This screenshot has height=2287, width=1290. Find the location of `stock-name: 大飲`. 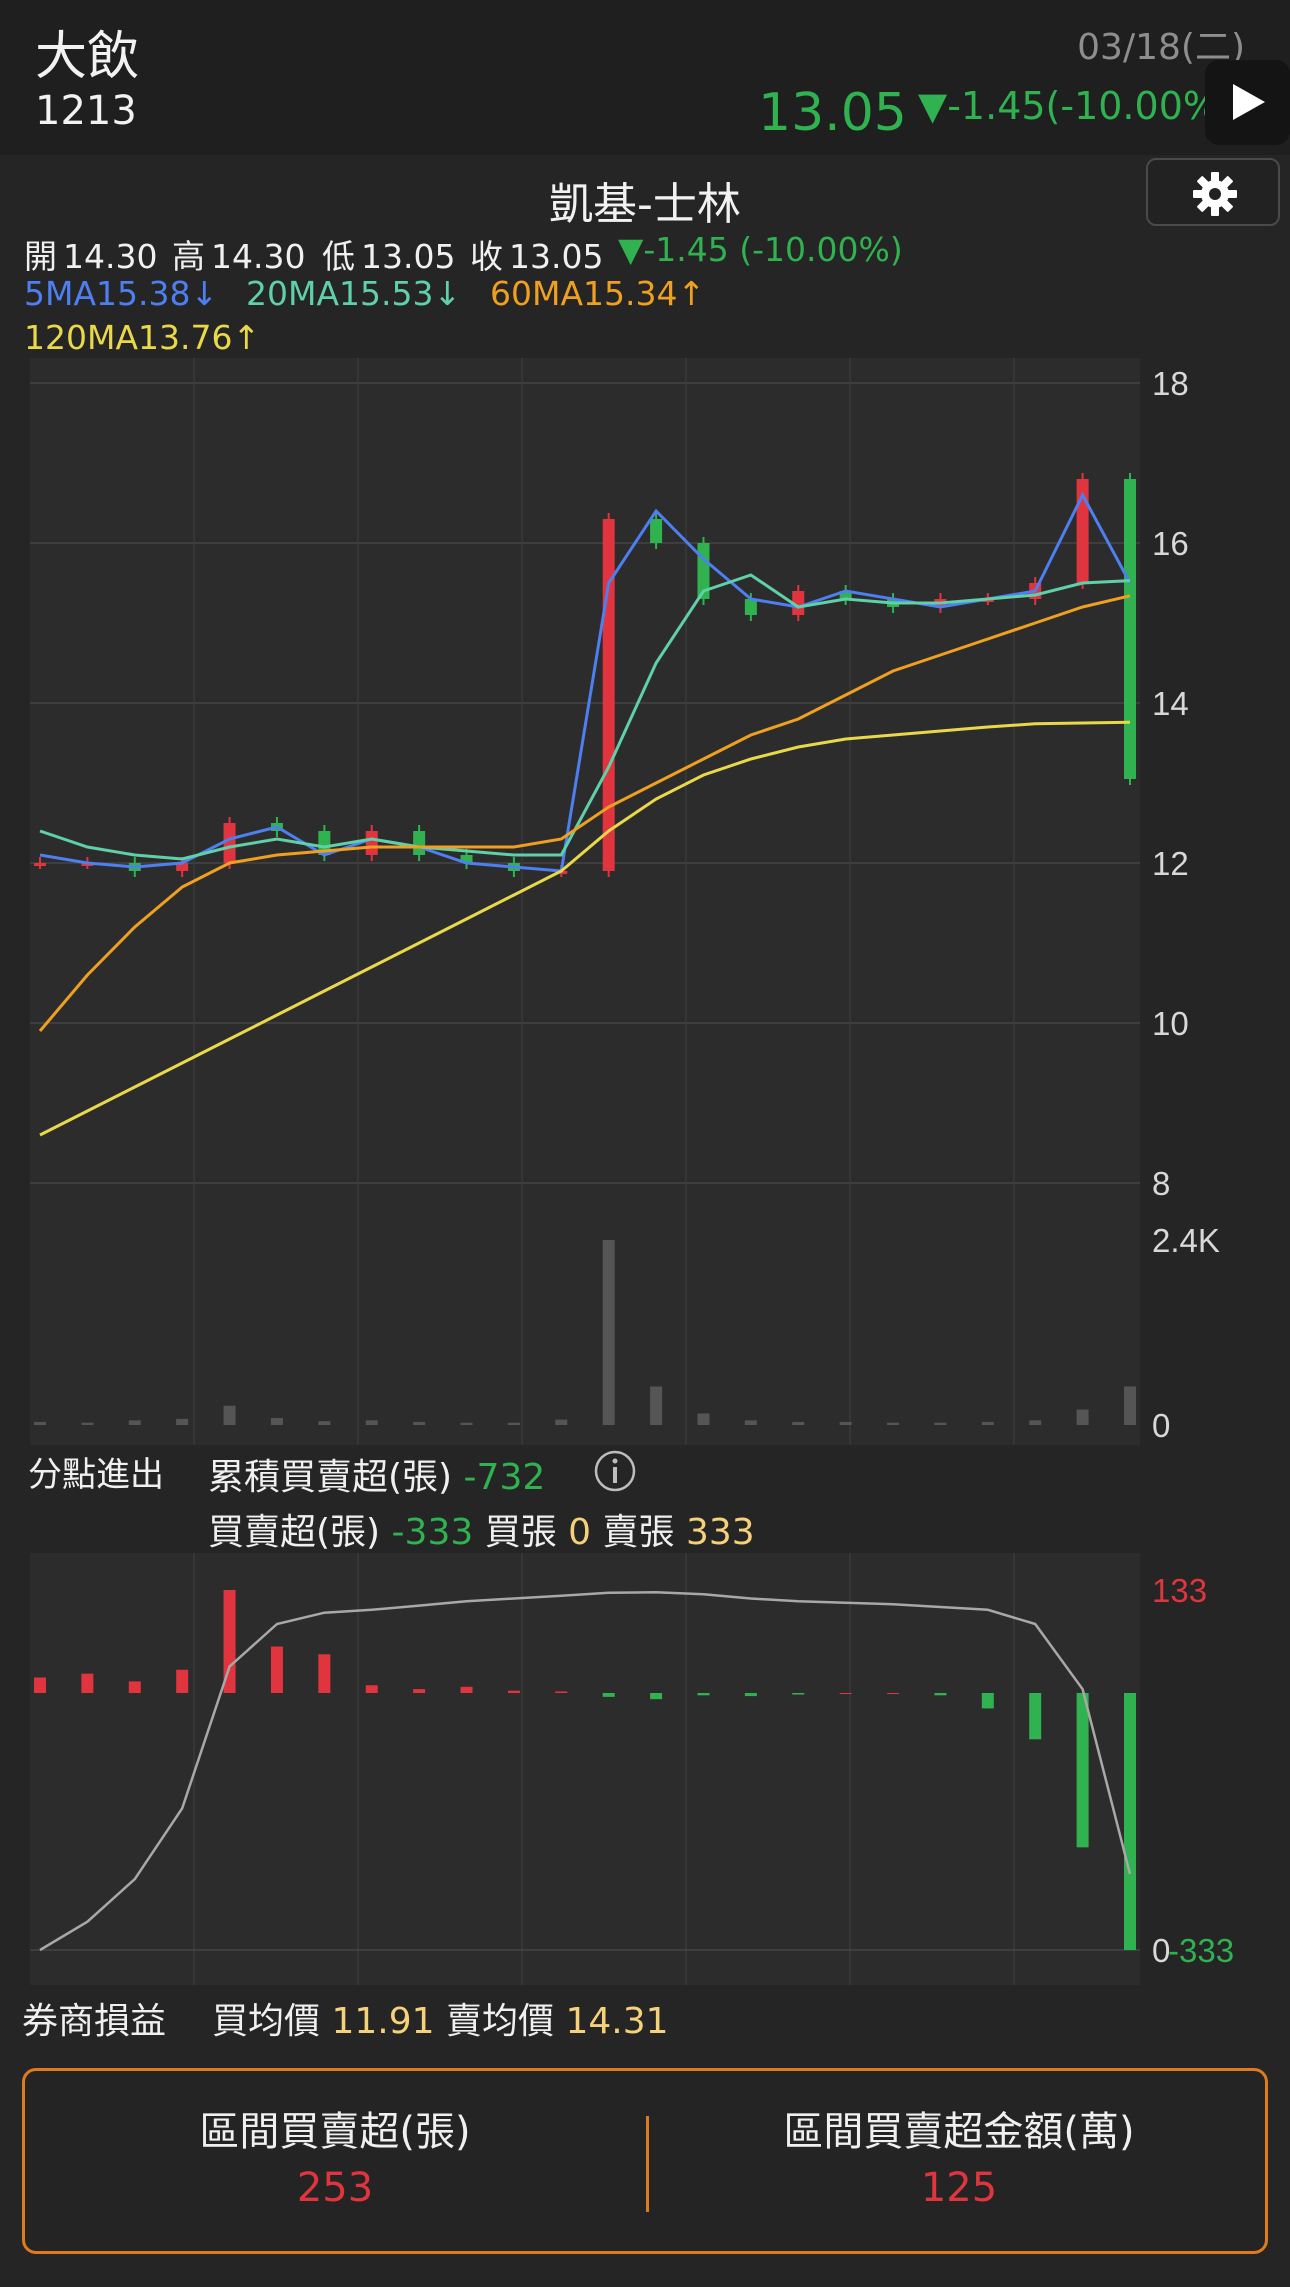

stock-name: 大飲 is located at coordinates (87, 57).